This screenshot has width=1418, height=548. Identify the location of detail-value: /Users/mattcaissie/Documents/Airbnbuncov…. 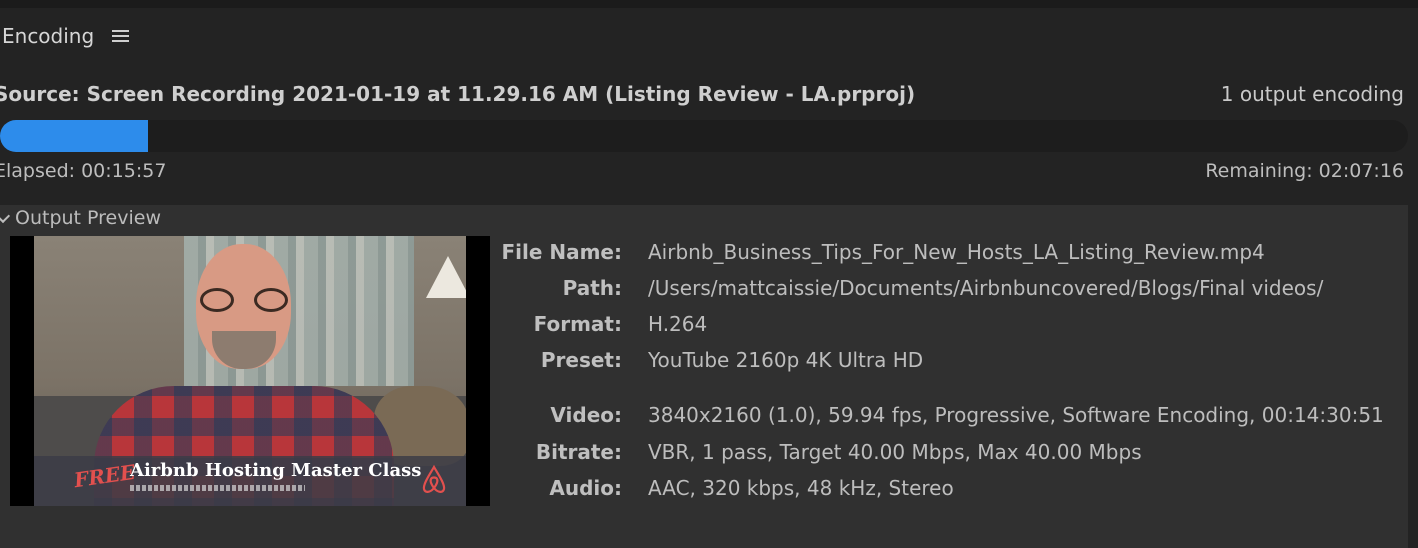
(986, 288).